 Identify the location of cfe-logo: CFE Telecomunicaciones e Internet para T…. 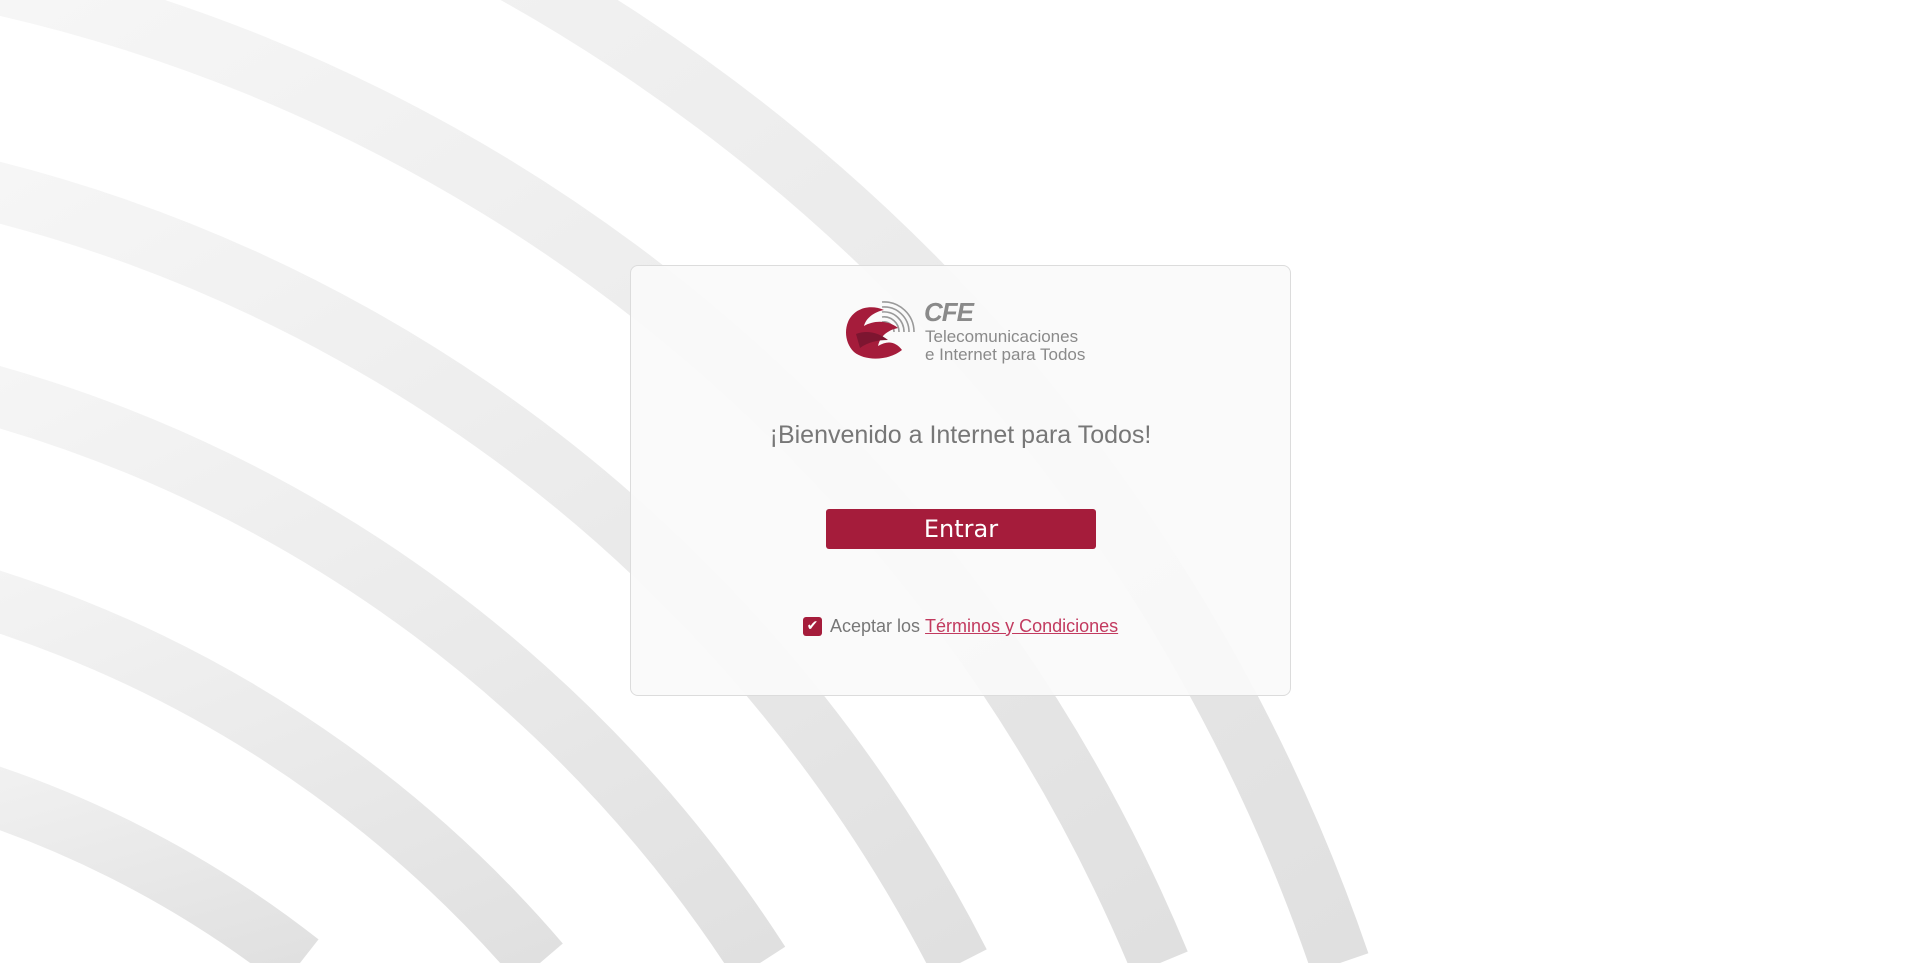
(965, 329).